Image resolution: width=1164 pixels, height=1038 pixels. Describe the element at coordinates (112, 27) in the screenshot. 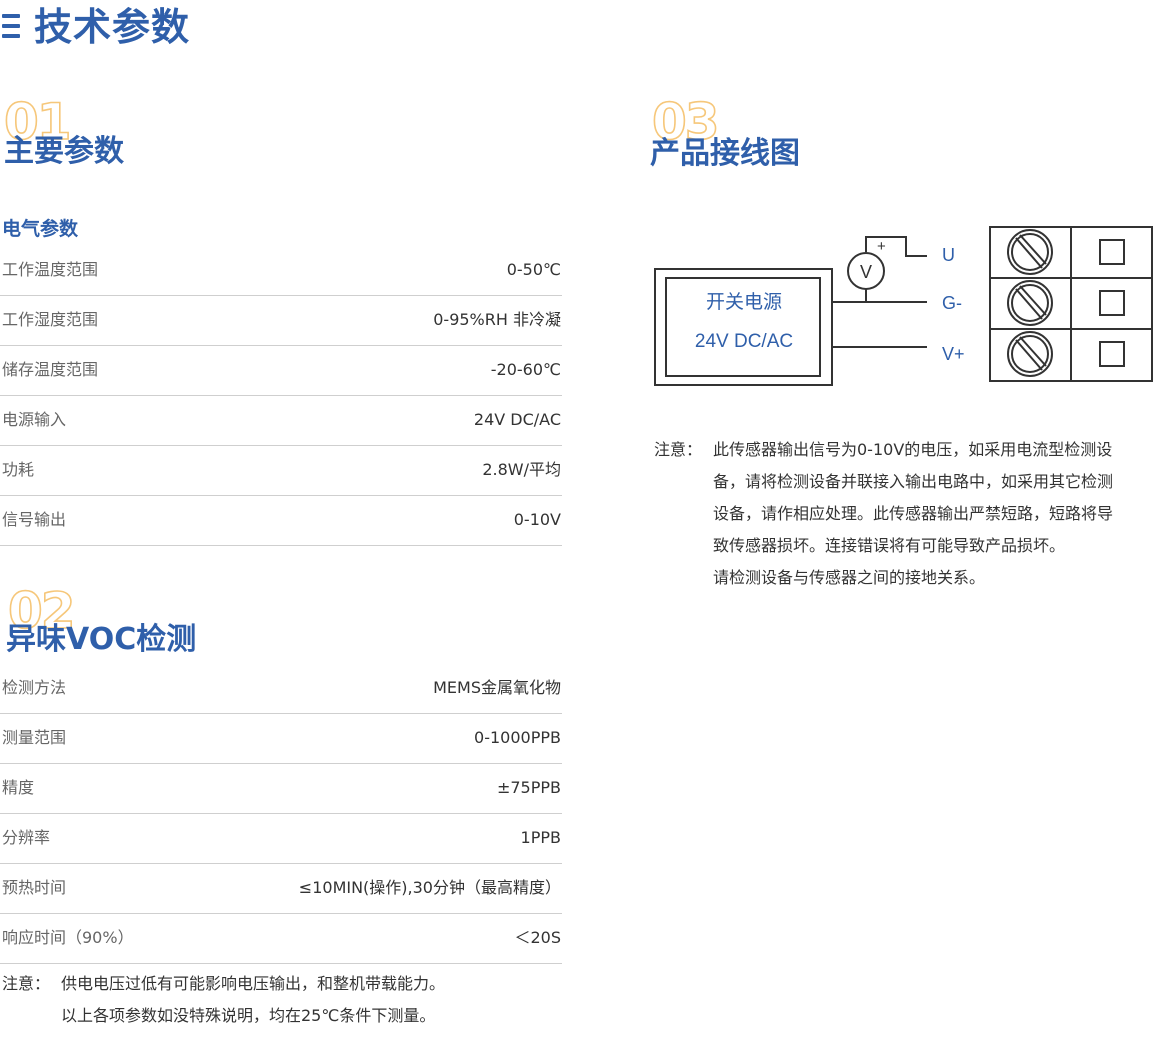

I see `page-title: 技术参数` at that location.